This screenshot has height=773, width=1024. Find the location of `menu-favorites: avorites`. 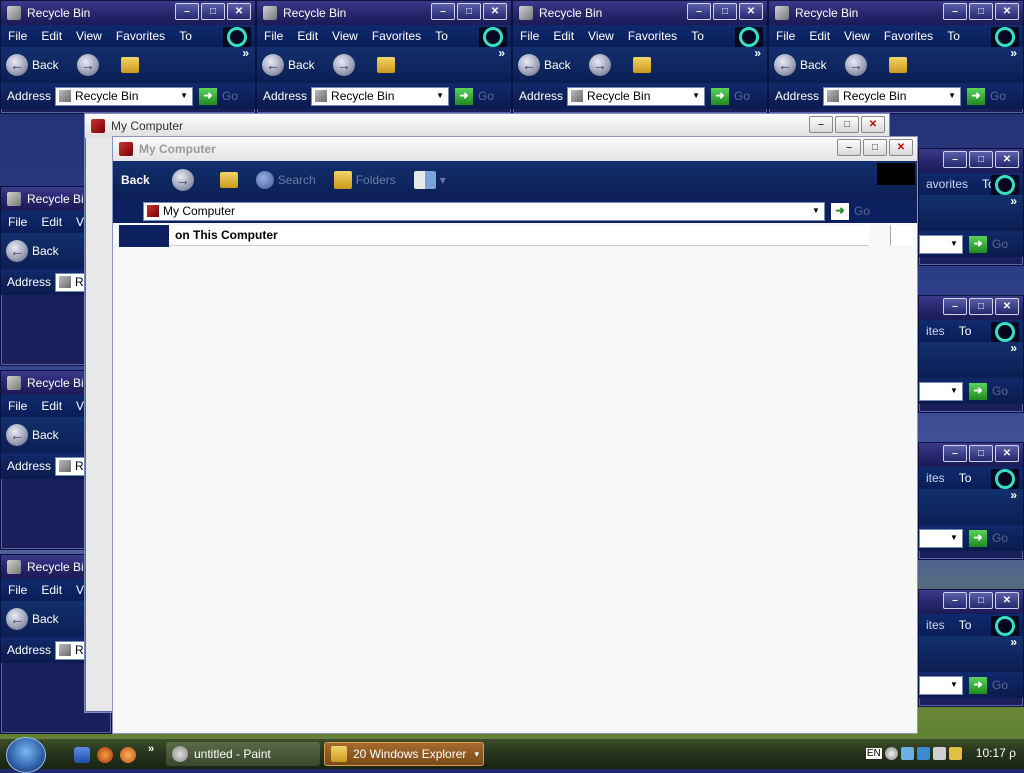

menu-favorites: avorites is located at coordinates (947, 184).